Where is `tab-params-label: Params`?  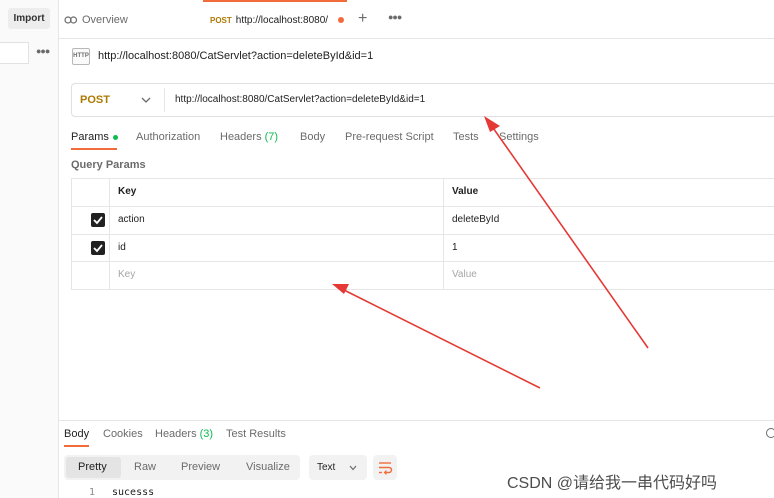
tab-params-label: Params is located at coordinates (90, 137).